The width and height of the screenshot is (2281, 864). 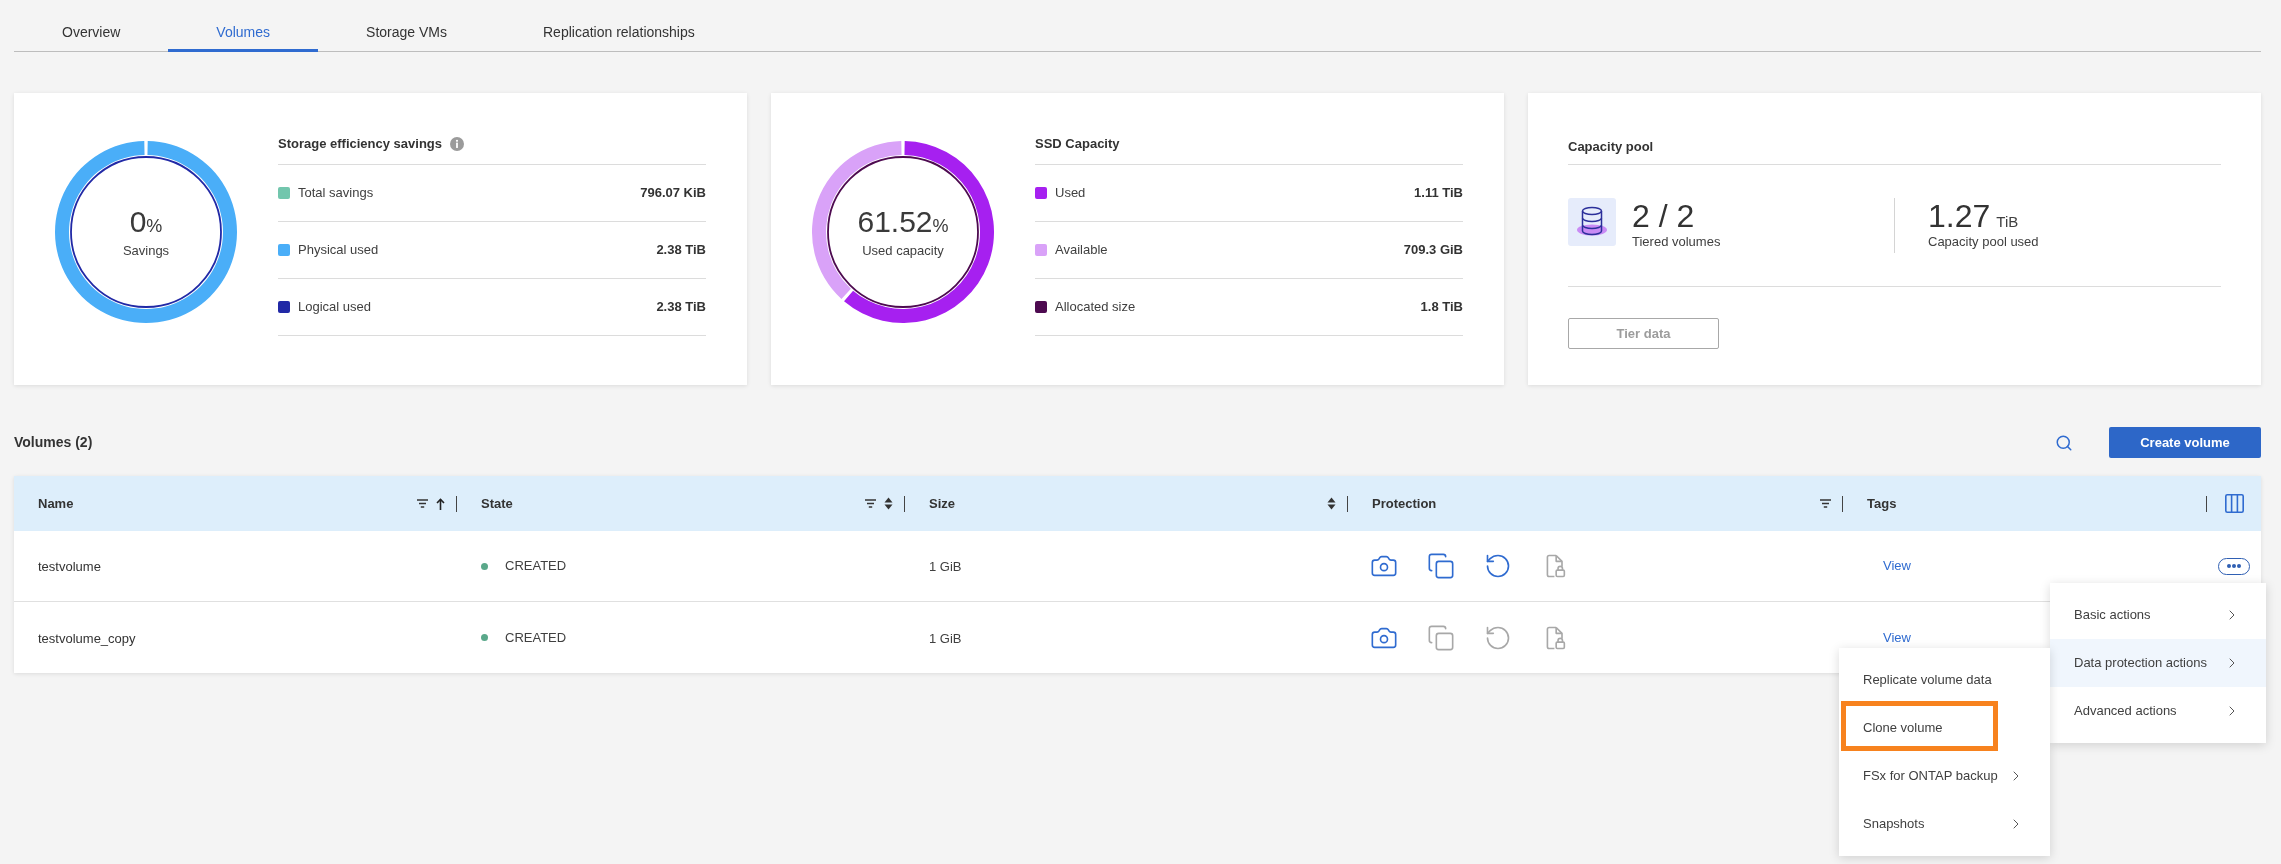 I want to click on gauge-caption: Used capacity, so click(x=903, y=251).